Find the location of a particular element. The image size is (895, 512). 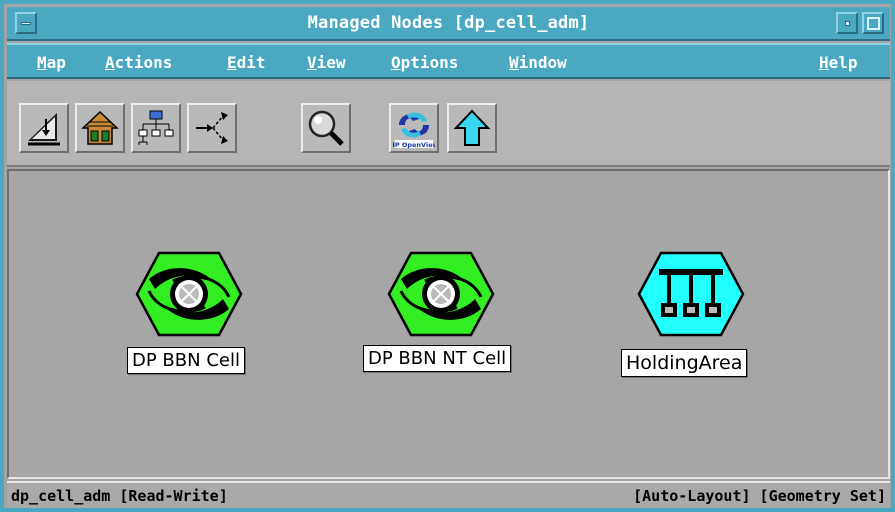

window-title: Managed Nodes [dp_cell_adm] is located at coordinates (448, 23).